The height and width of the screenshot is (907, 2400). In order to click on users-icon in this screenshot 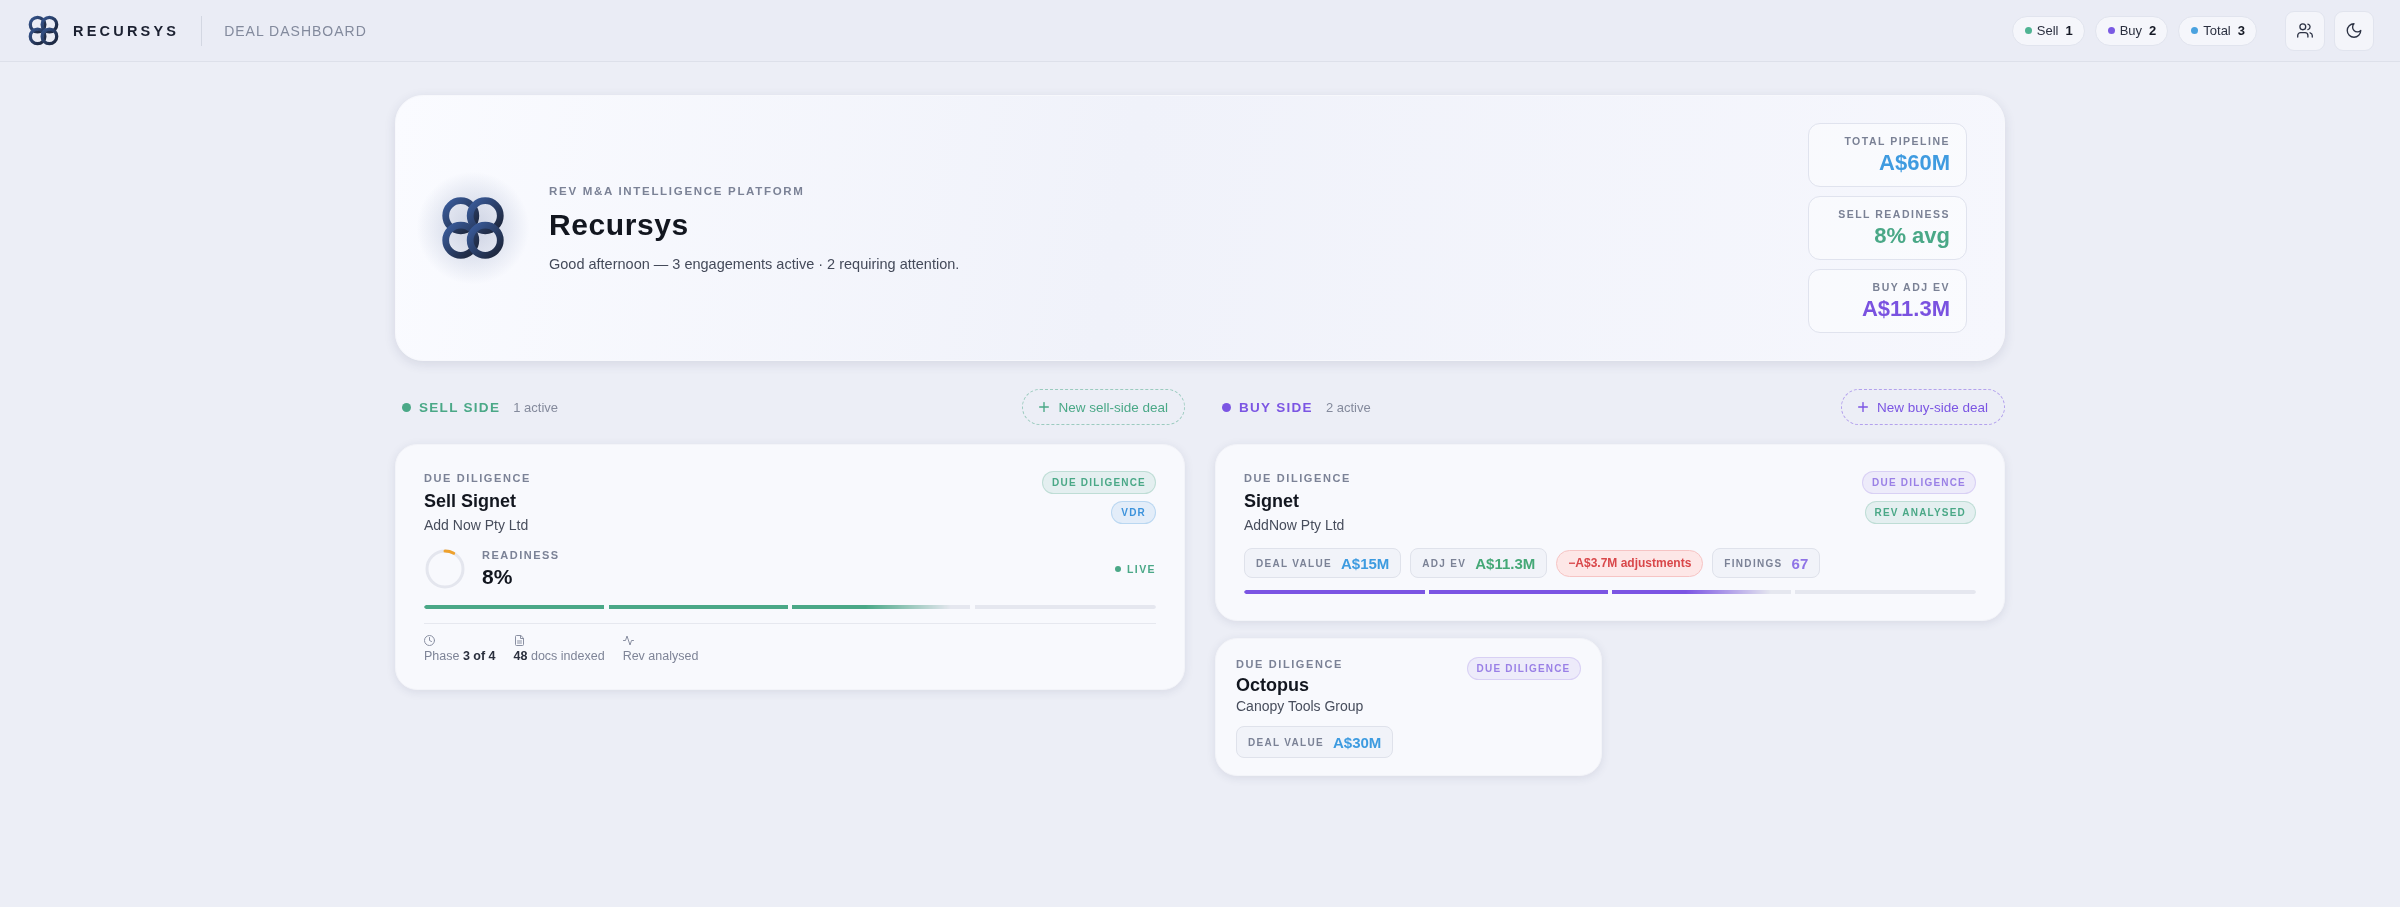, I will do `click(2305, 30)`.